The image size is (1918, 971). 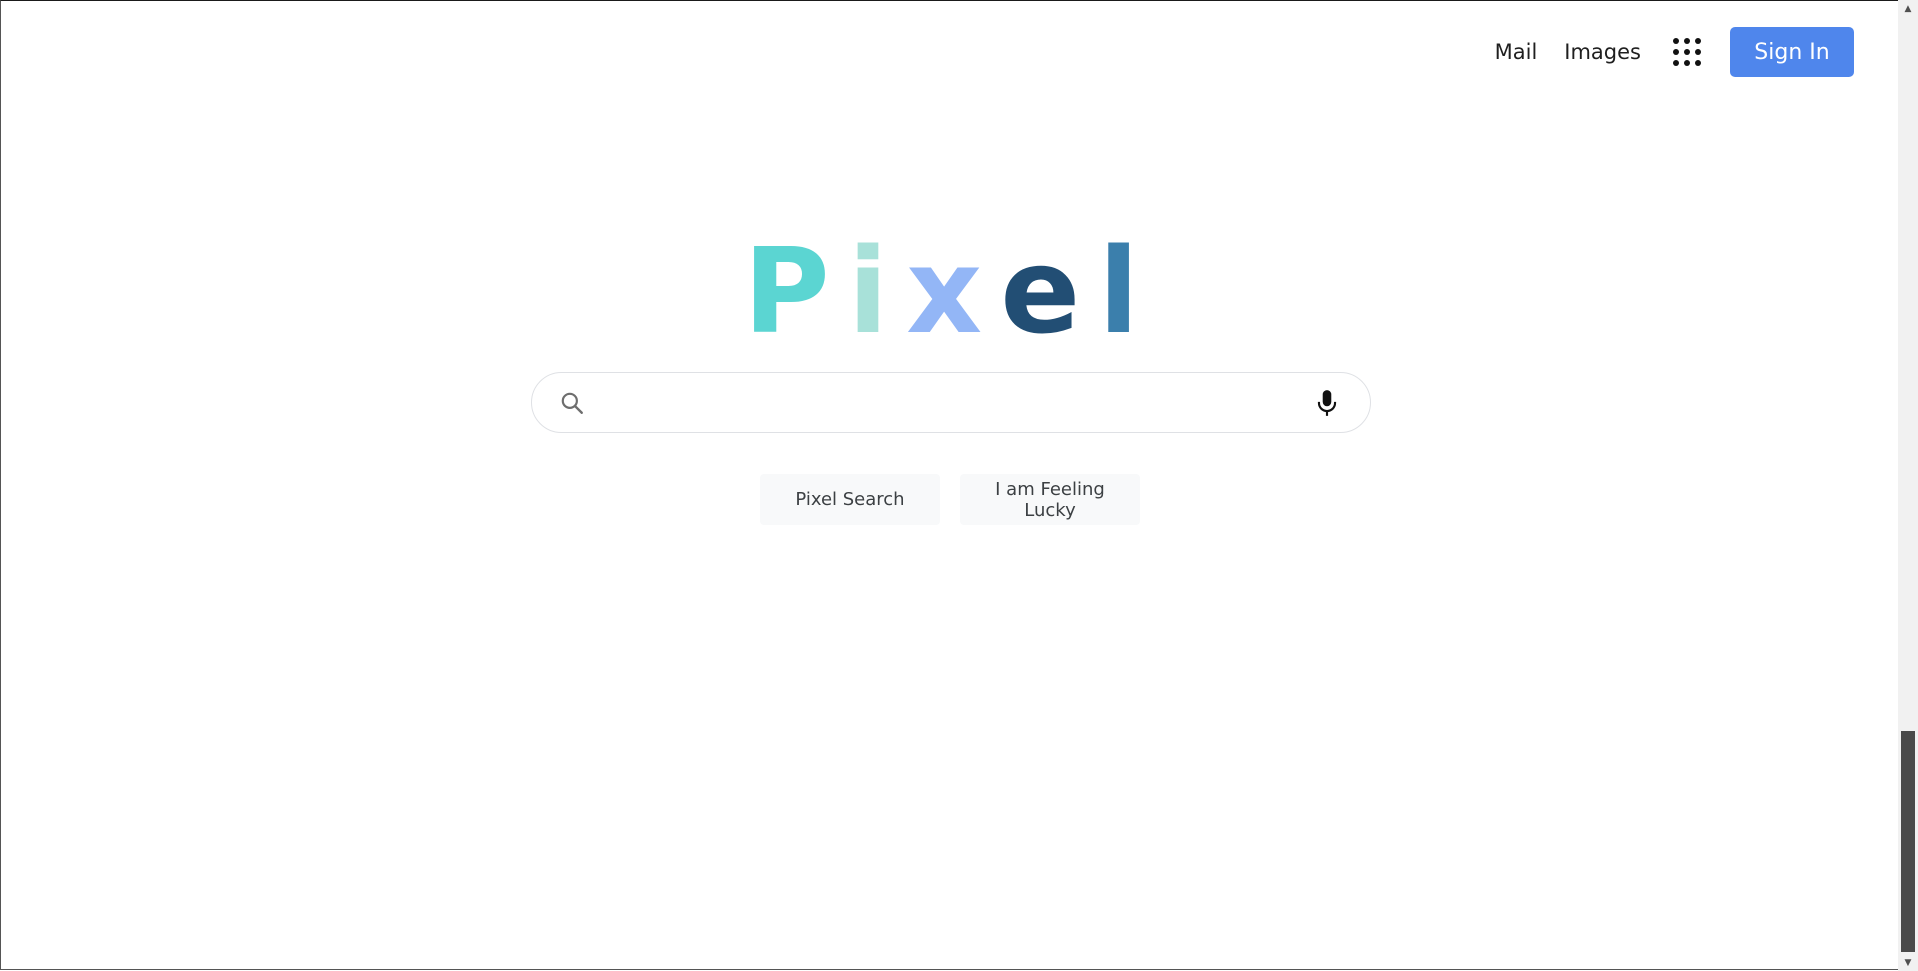 I want to click on search-icon, so click(x=572, y=403).